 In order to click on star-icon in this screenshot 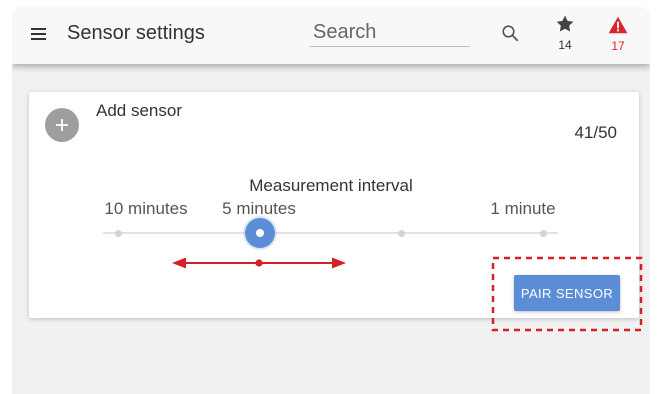, I will do `click(565, 23)`.